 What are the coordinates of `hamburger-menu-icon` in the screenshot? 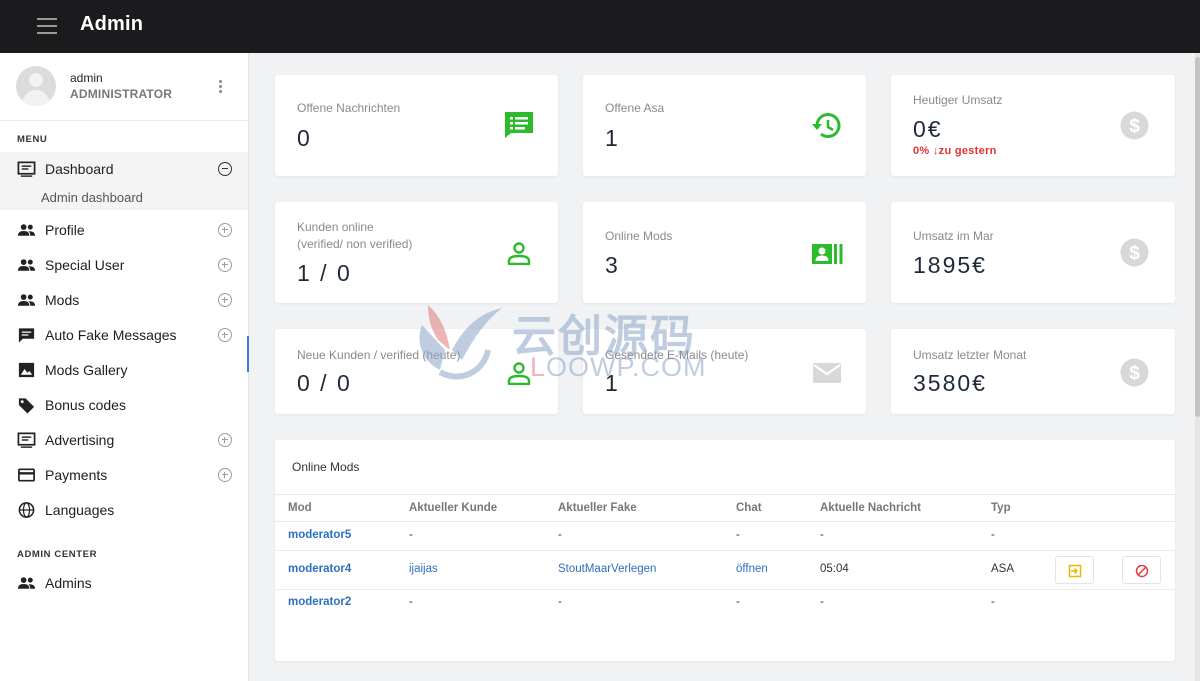 It's located at (47, 26).